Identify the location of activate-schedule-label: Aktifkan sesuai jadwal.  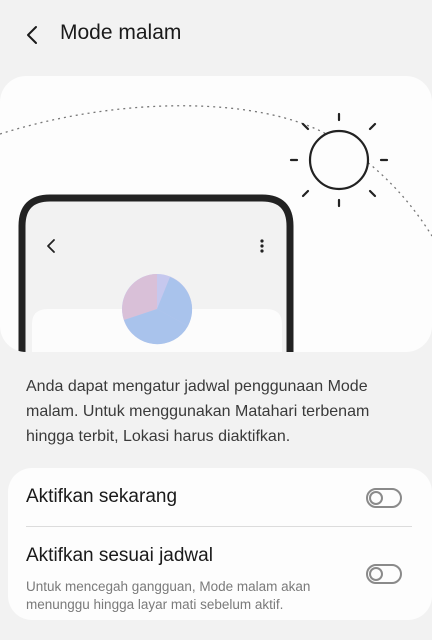
(119, 555).